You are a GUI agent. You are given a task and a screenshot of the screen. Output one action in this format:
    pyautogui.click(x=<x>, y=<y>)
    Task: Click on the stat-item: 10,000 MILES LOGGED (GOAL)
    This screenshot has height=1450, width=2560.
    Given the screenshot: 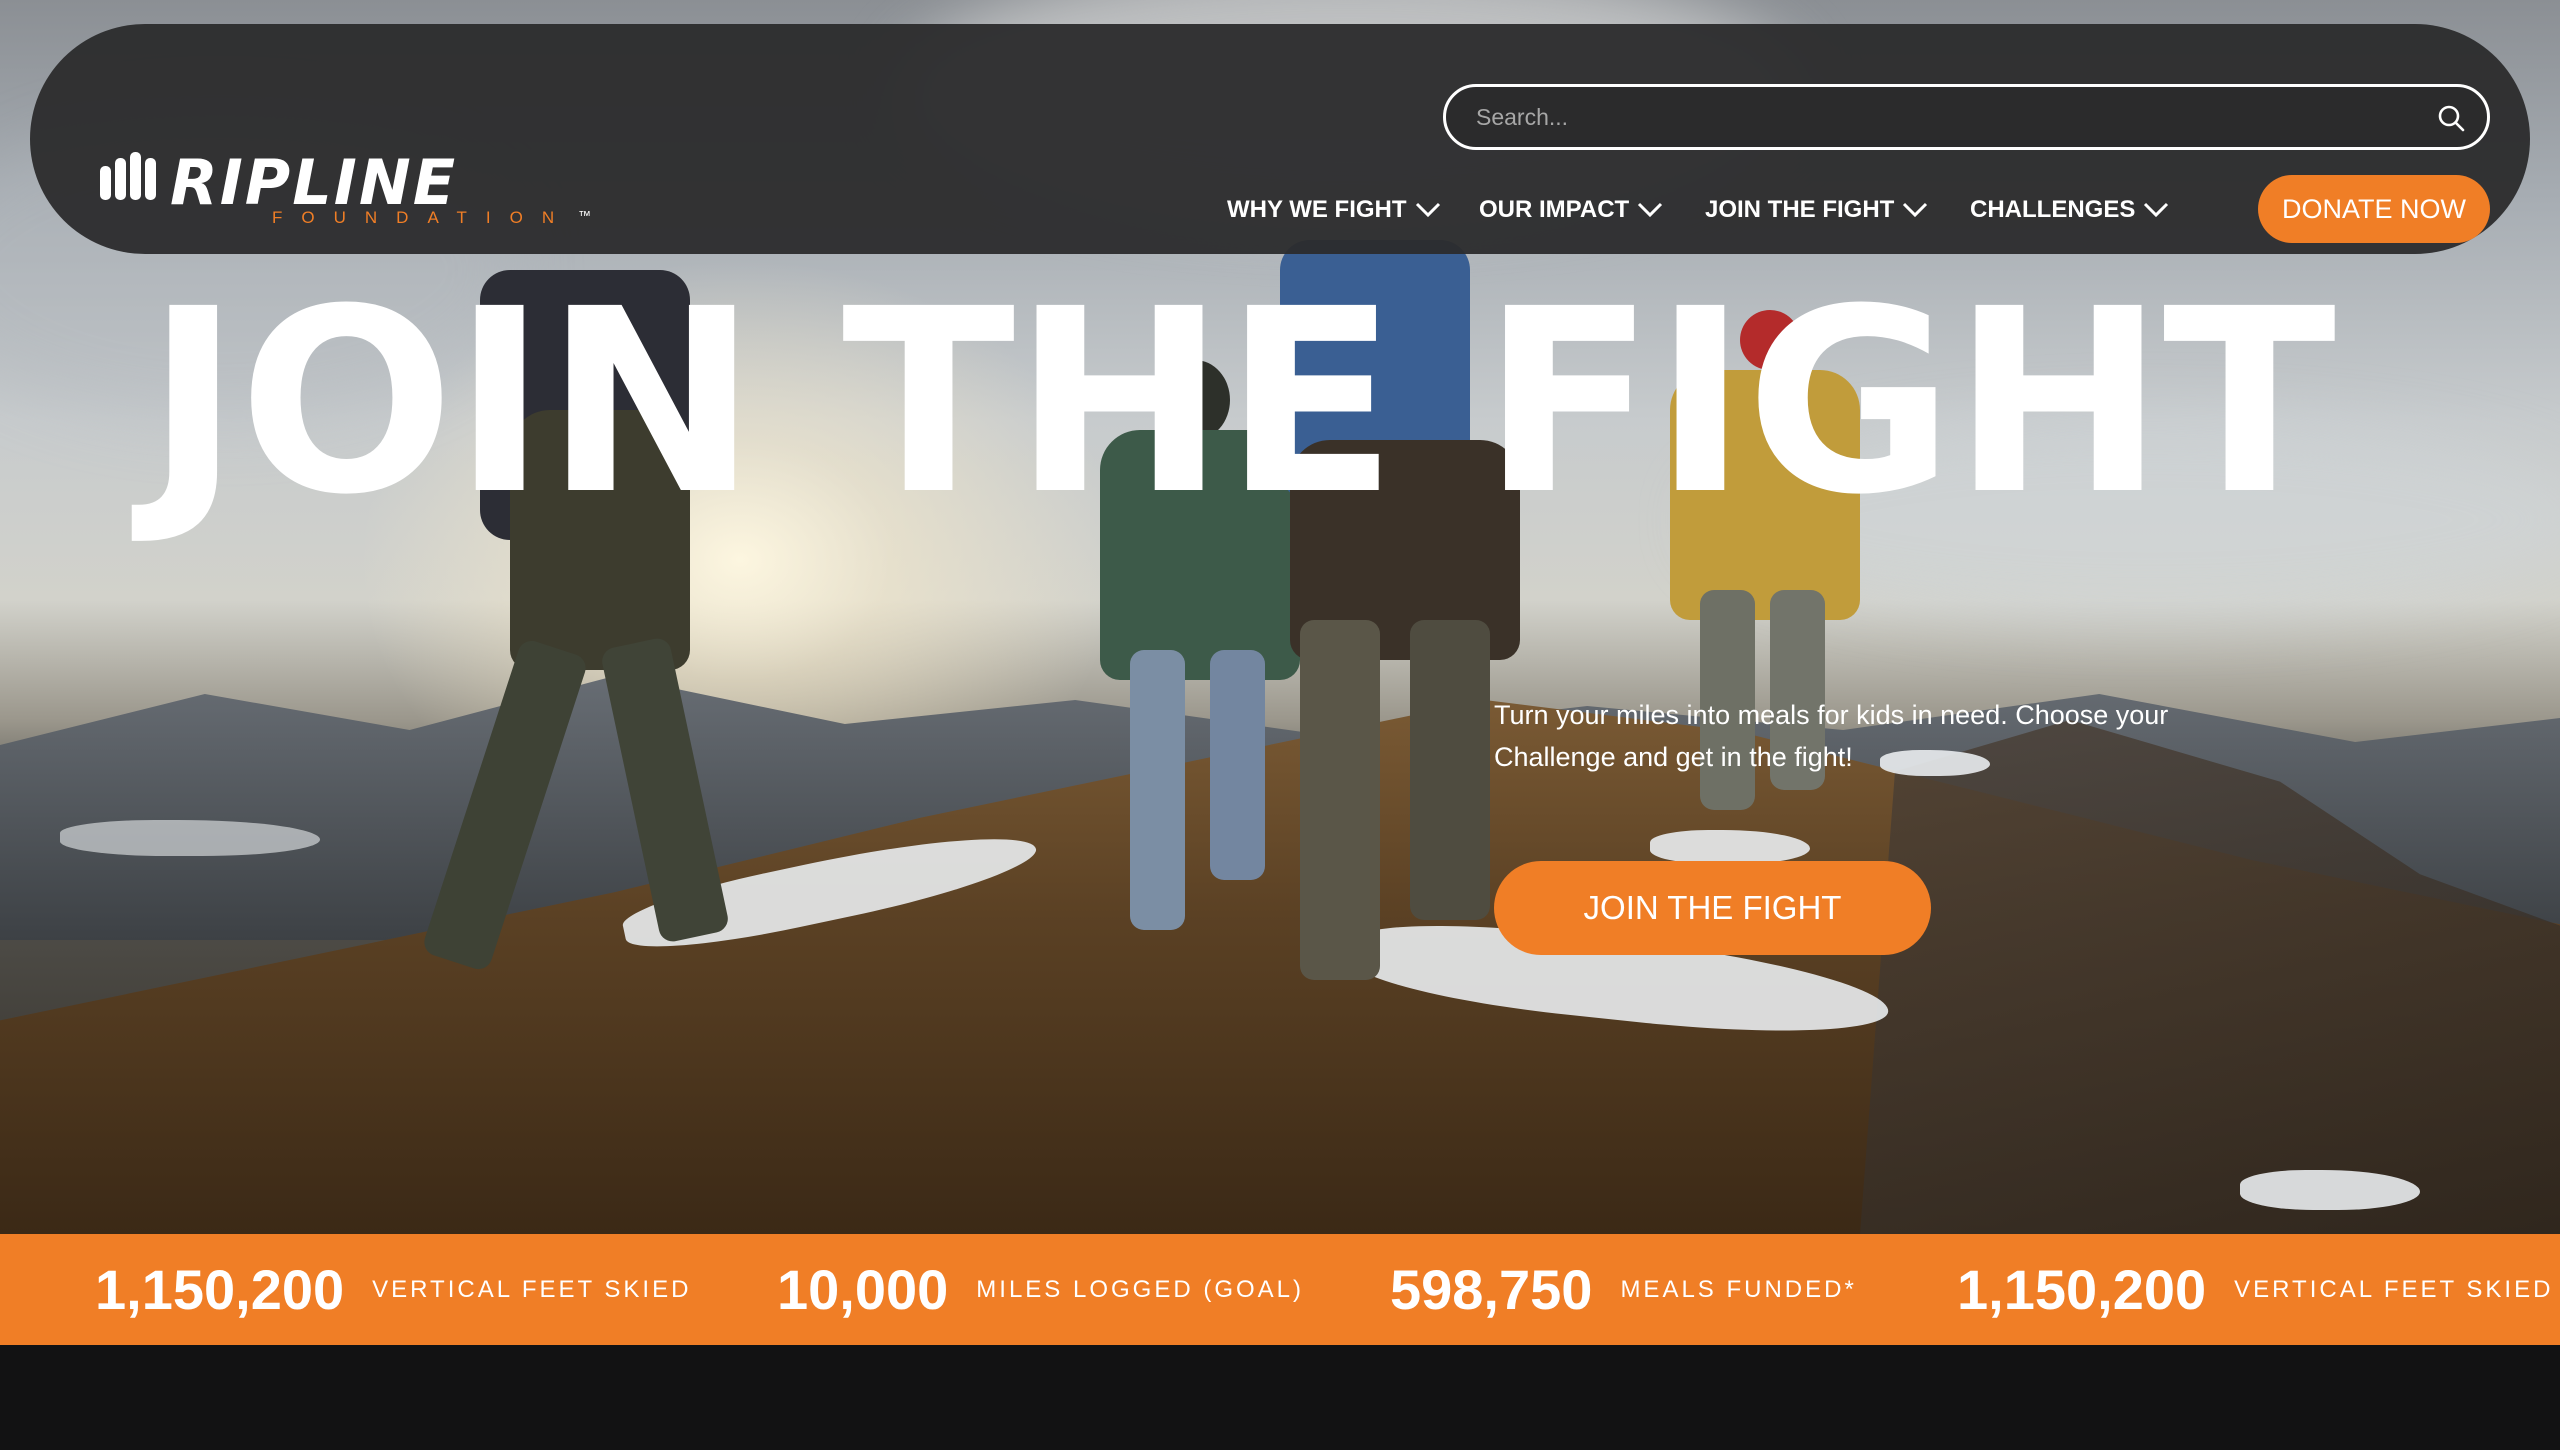 What is the action you would take?
    pyautogui.click(x=1040, y=1289)
    